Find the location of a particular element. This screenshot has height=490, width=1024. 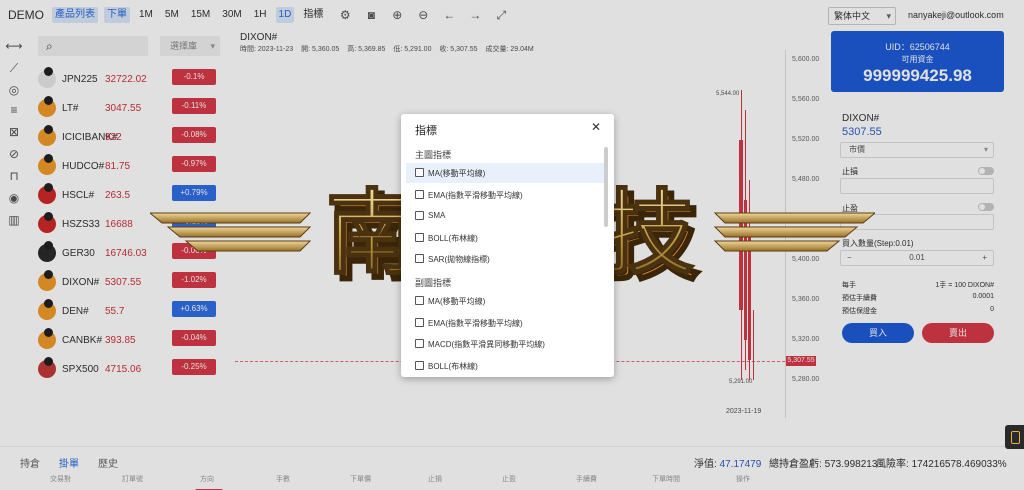

right-wing-icon is located at coordinates (794, 232).